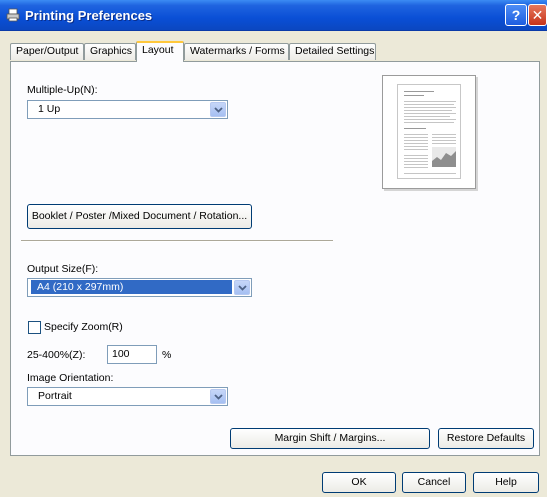 The image size is (547, 497). I want to click on zoom-input: 100, so click(132, 354).